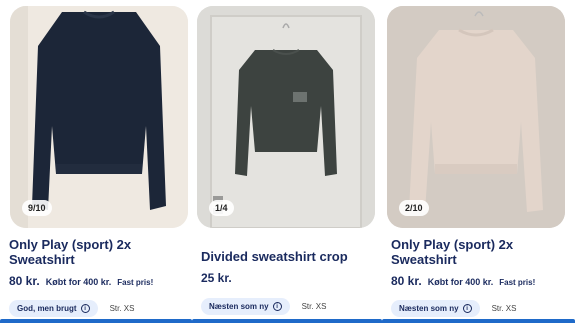  I want to click on condition-label: God, men brugt, so click(47, 308).